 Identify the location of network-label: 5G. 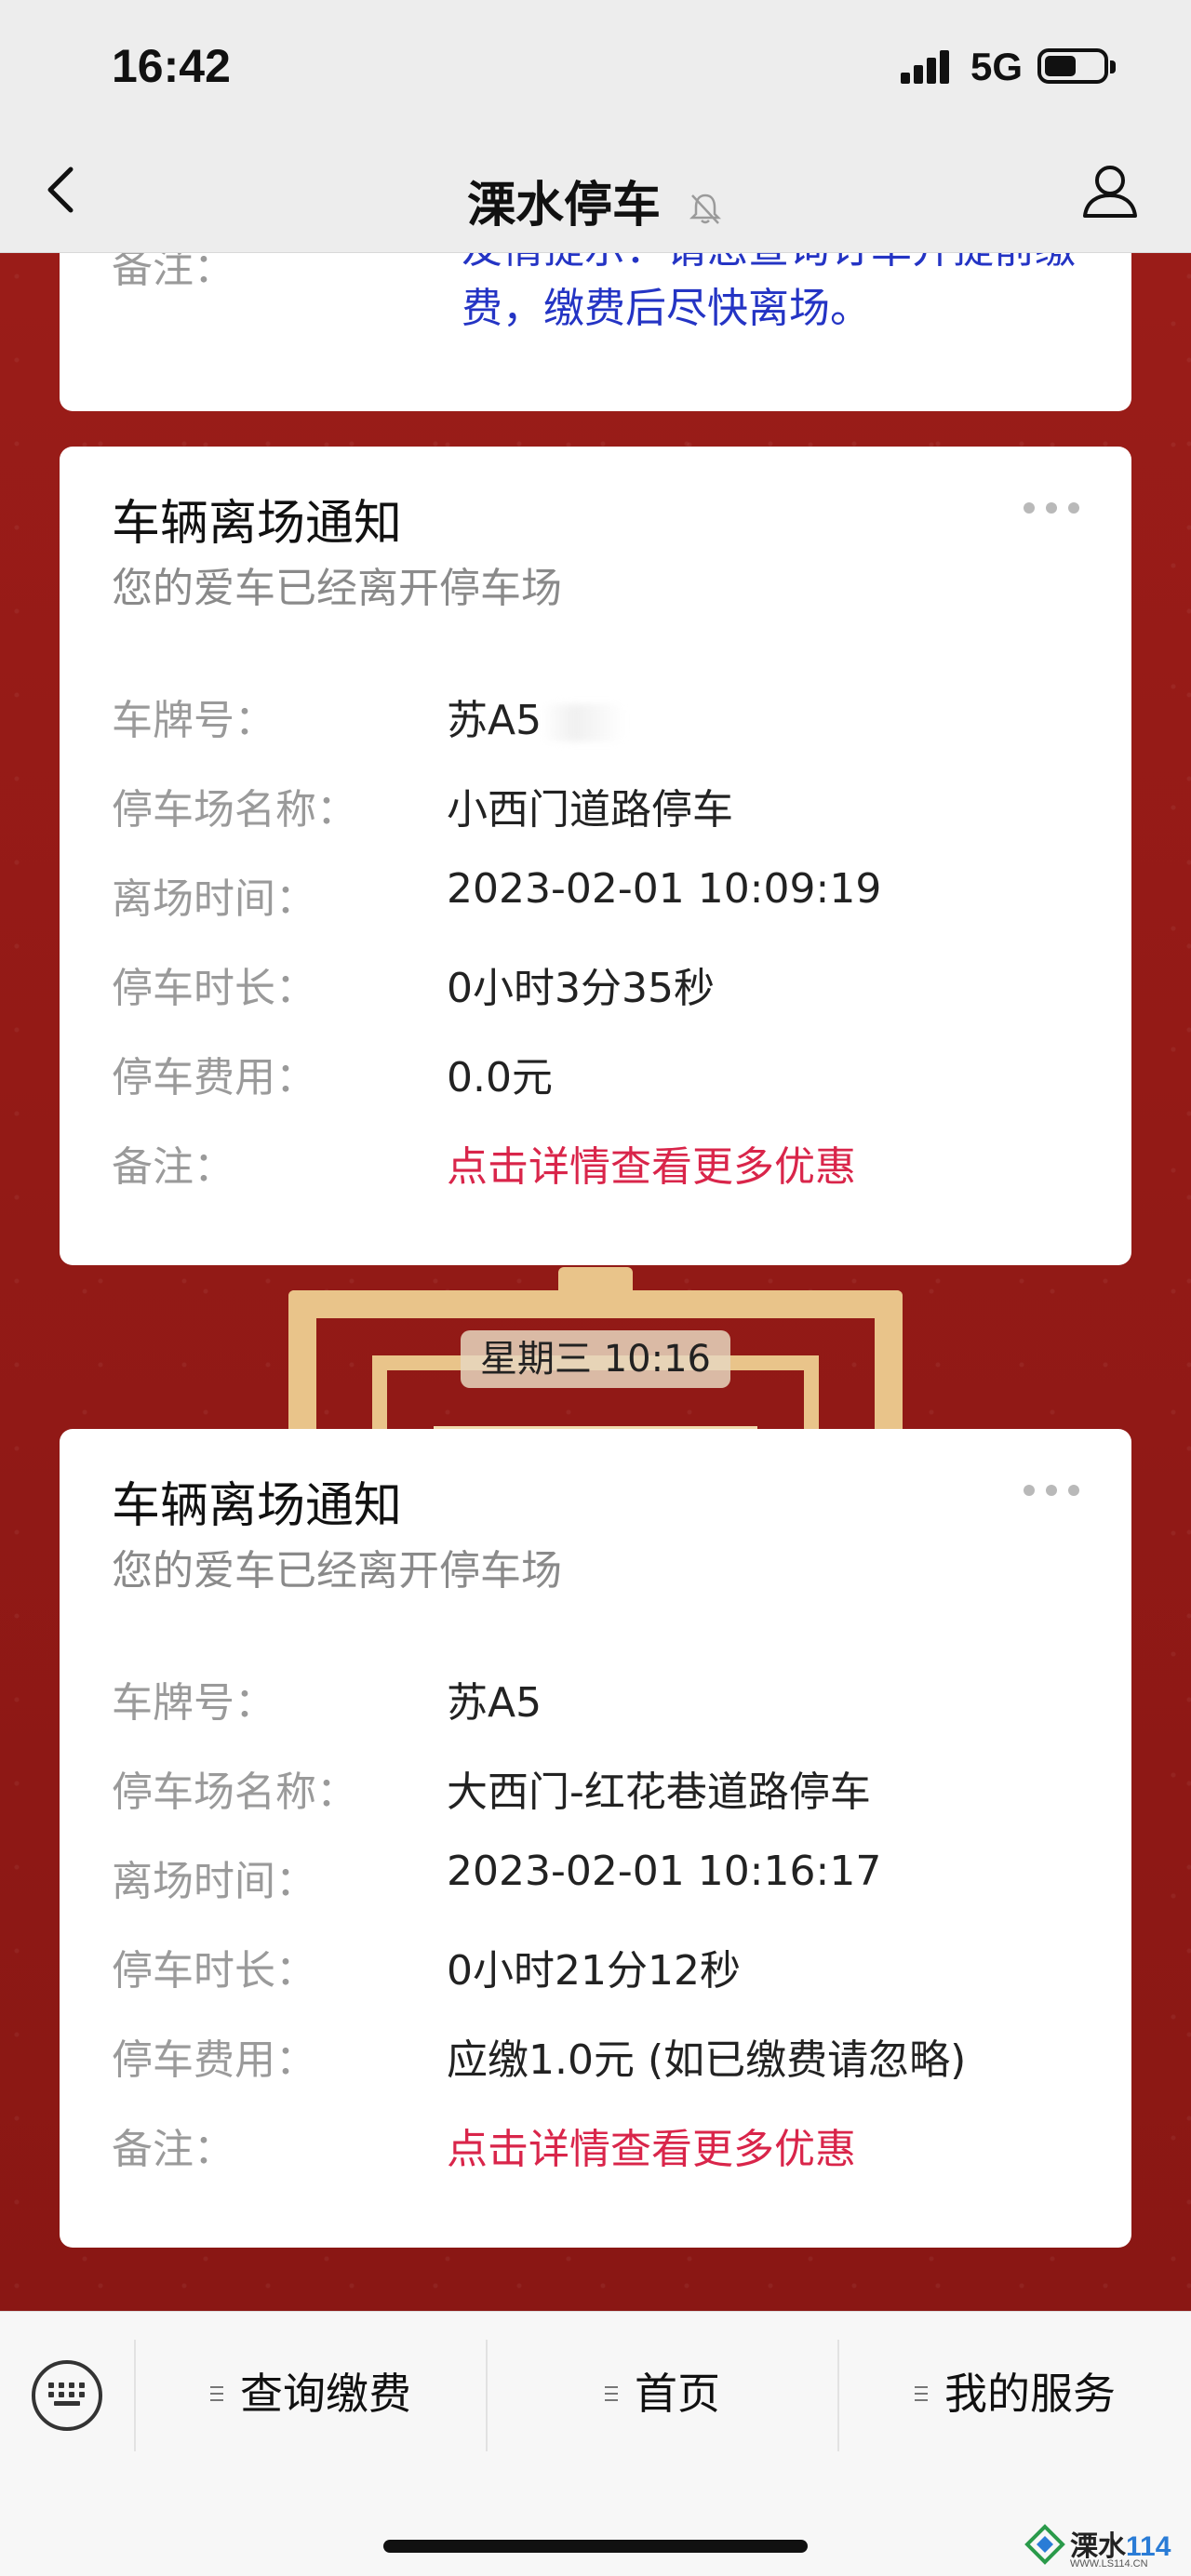
(997, 66).